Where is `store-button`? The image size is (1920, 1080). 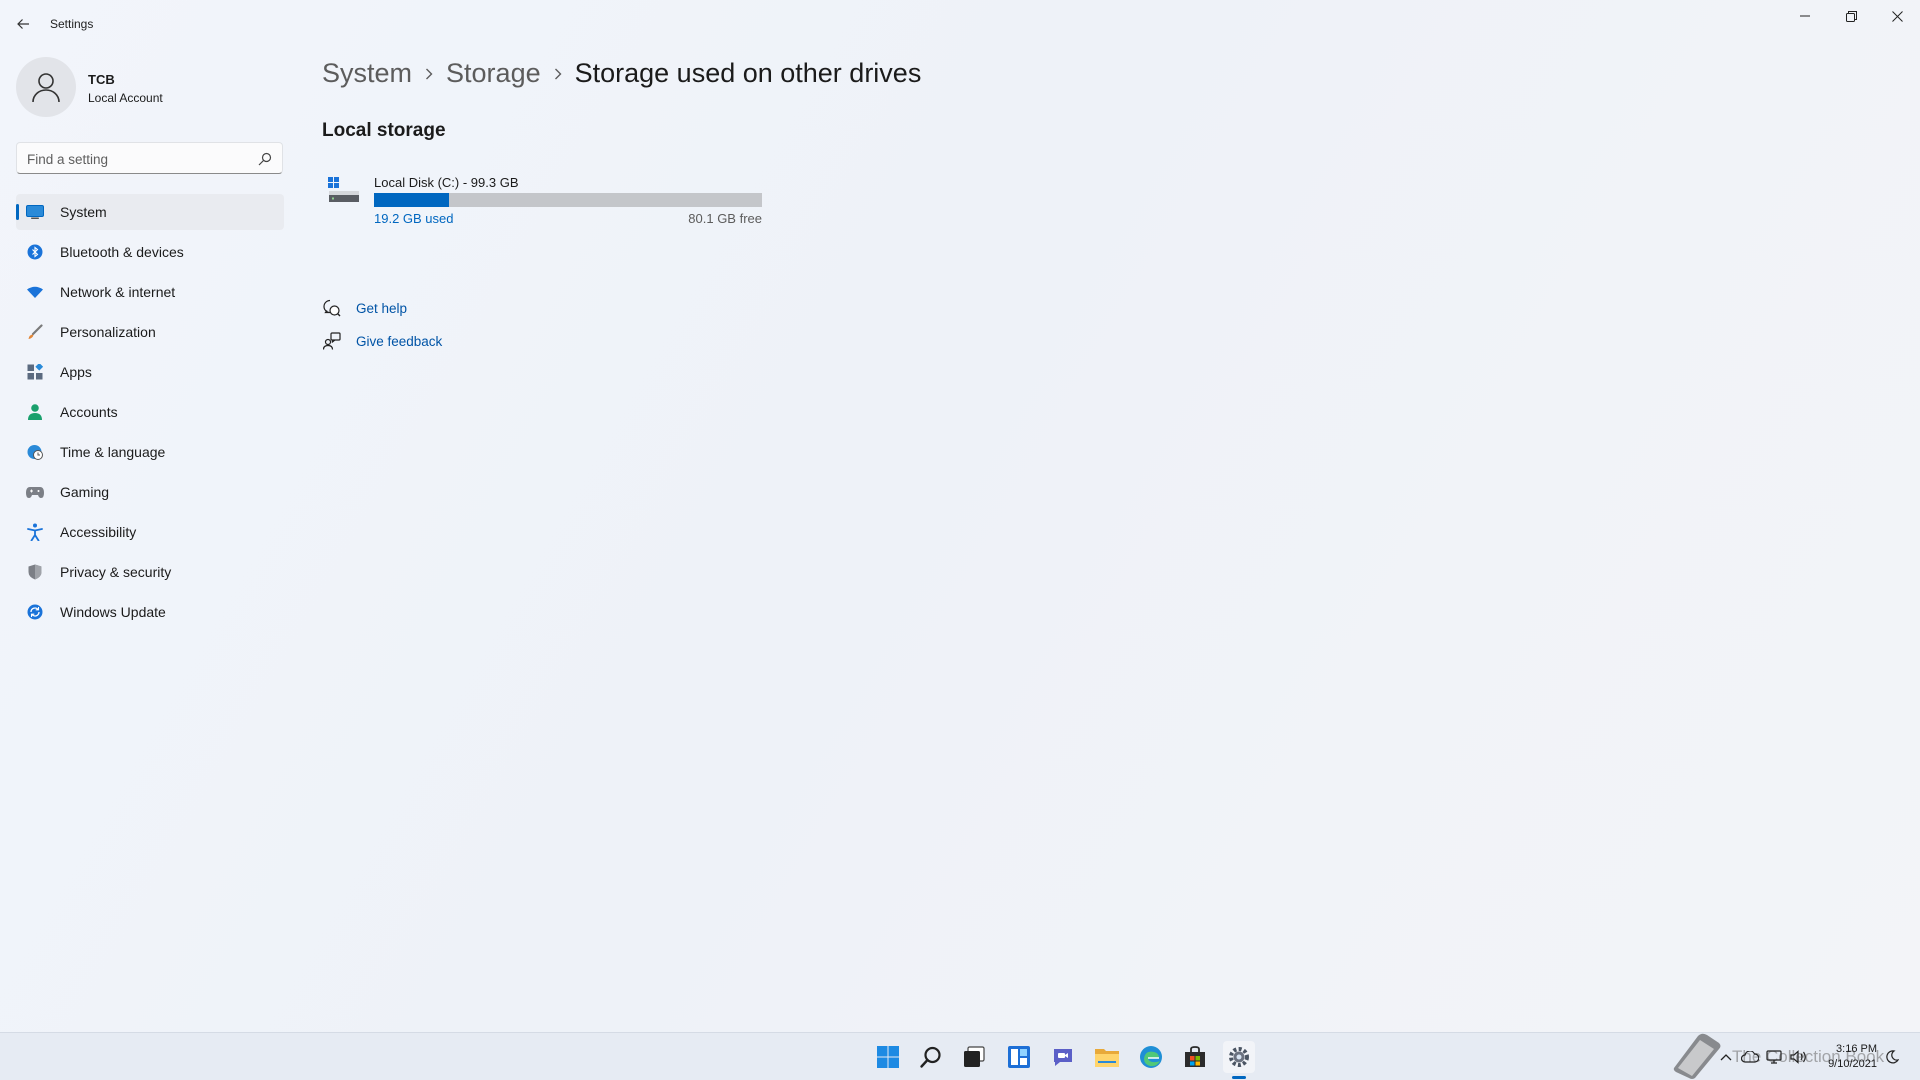 store-button is located at coordinates (1195, 1057).